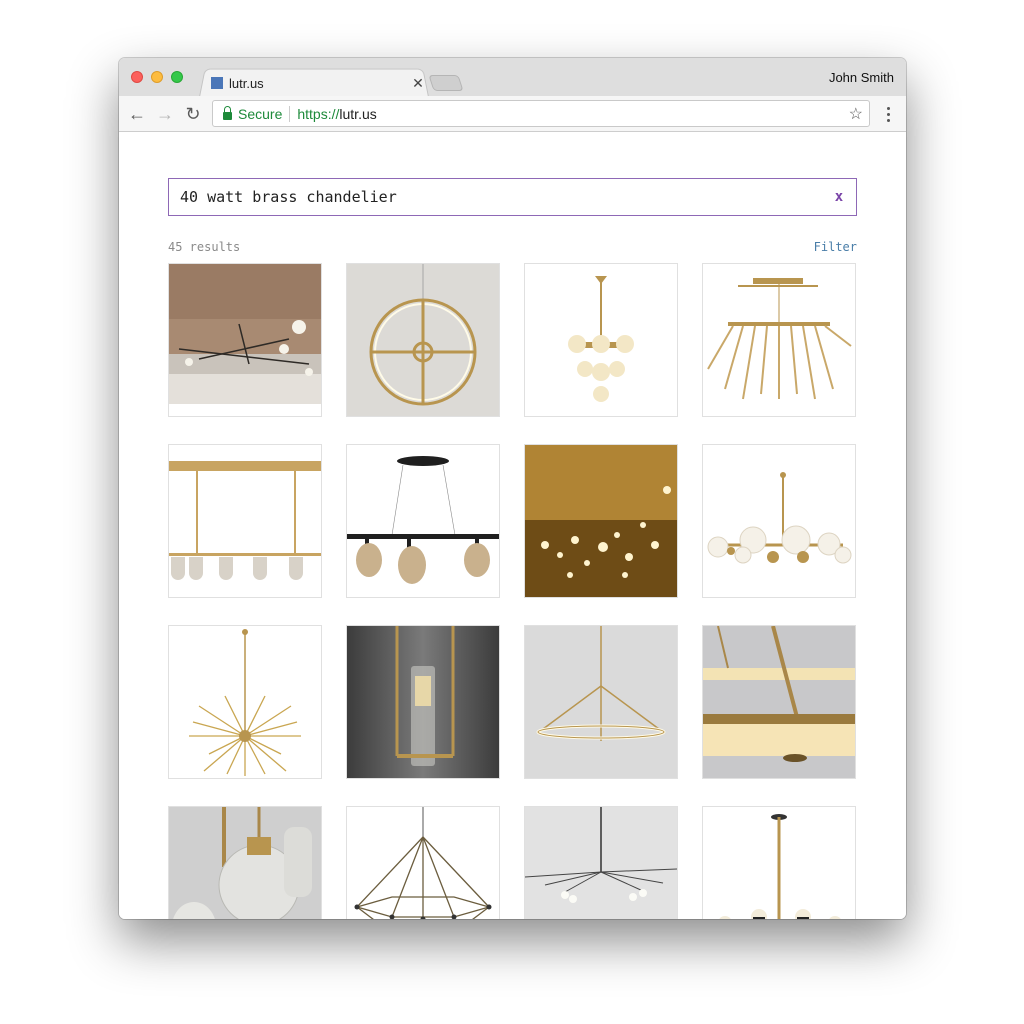 Image resolution: width=1024 pixels, height=1024 pixels. What do you see at coordinates (888, 114) in the screenshot?
I see `more-vert-icon` at bounding box center [888, 114].